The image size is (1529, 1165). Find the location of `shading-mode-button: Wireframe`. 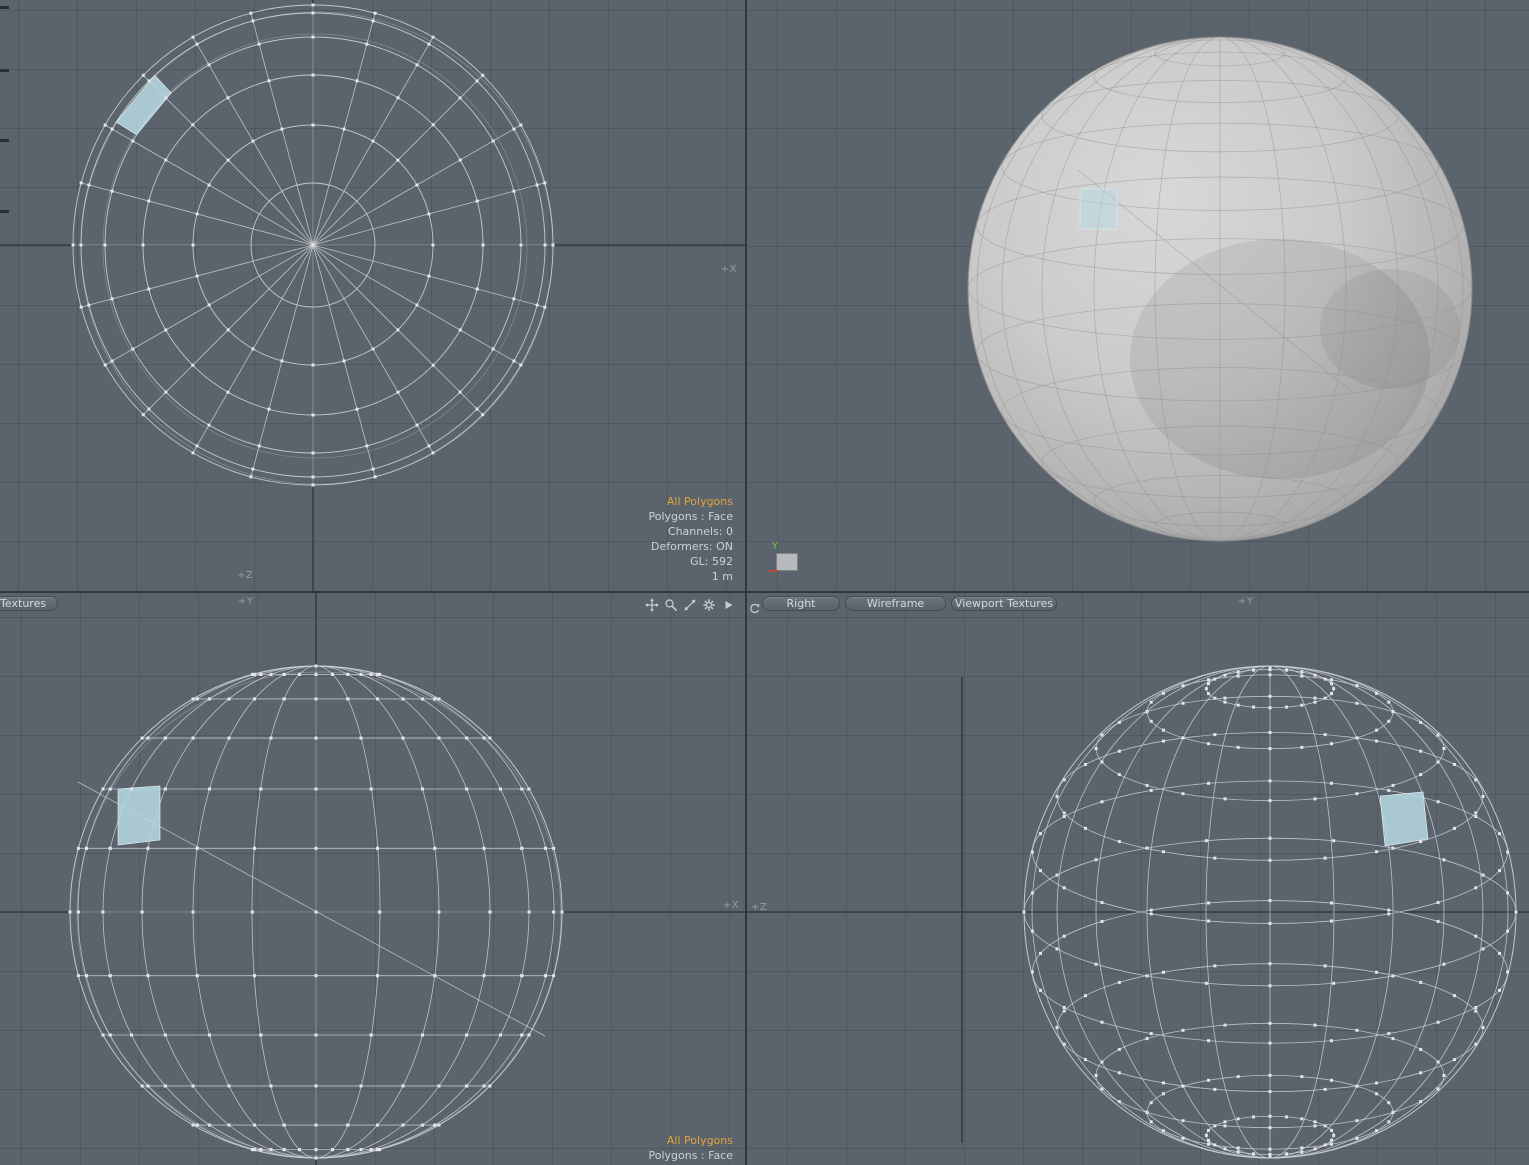

shading-mode-button: Wireframe is located at coordinates (895, 603).